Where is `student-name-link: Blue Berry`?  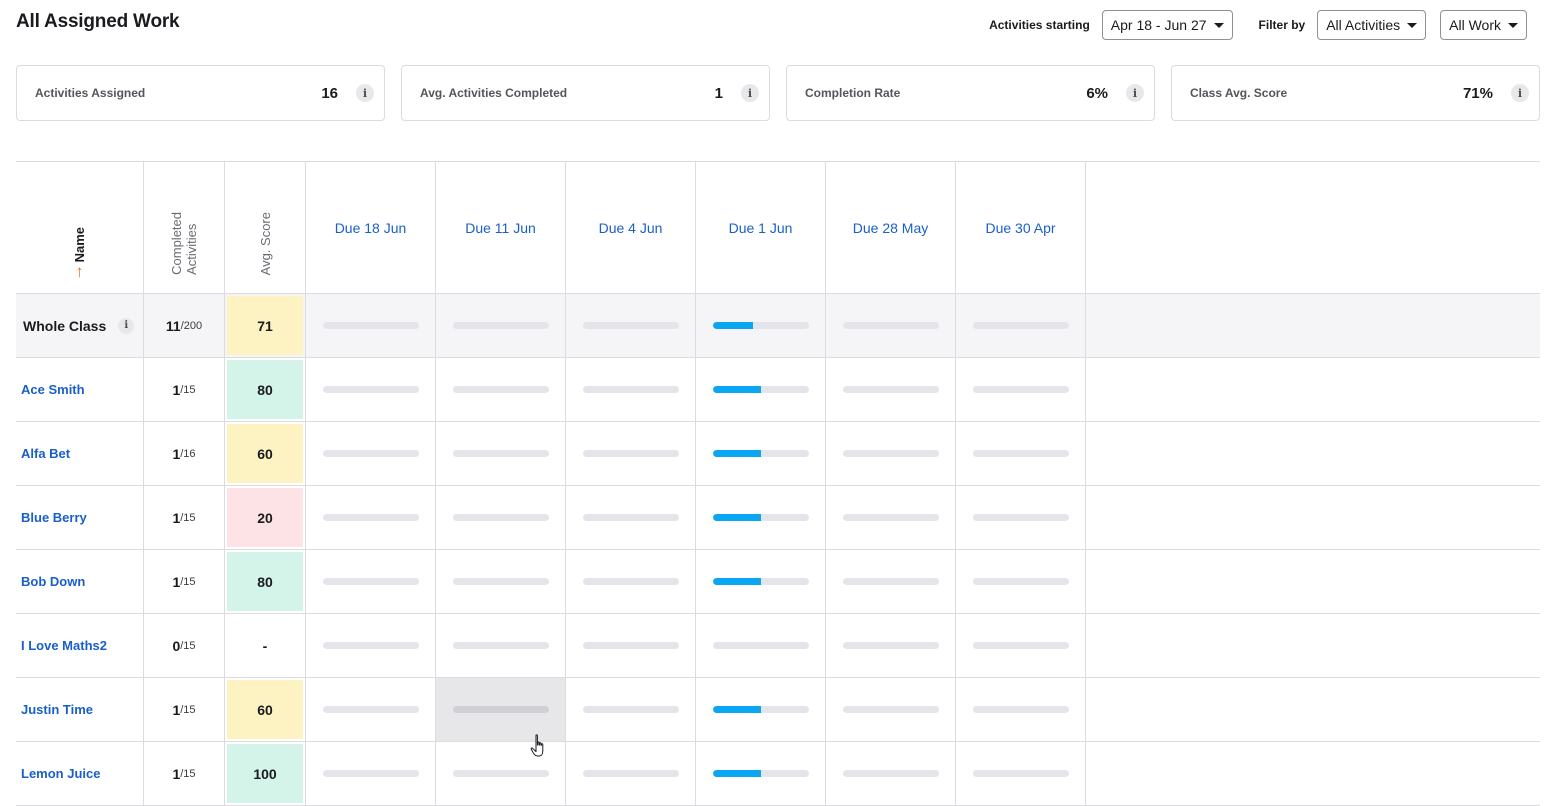 student-name-link: Blue Berry is located at coordinates (54, 517).